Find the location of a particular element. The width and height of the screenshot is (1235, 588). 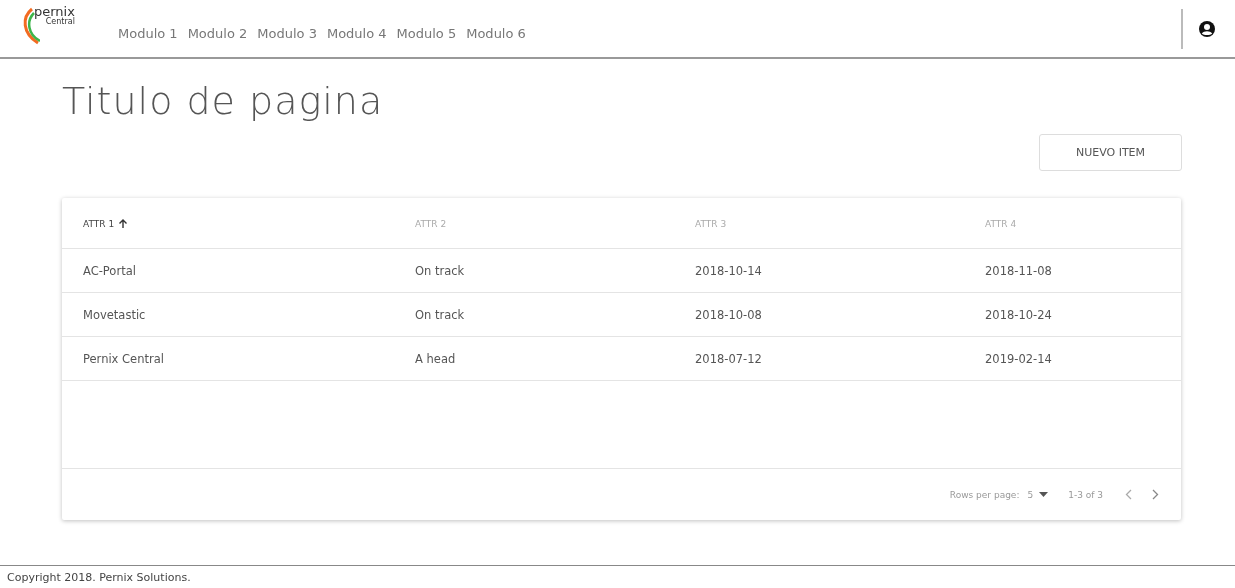

dropdown-caret-icon is located at coordinates (1044, 494).